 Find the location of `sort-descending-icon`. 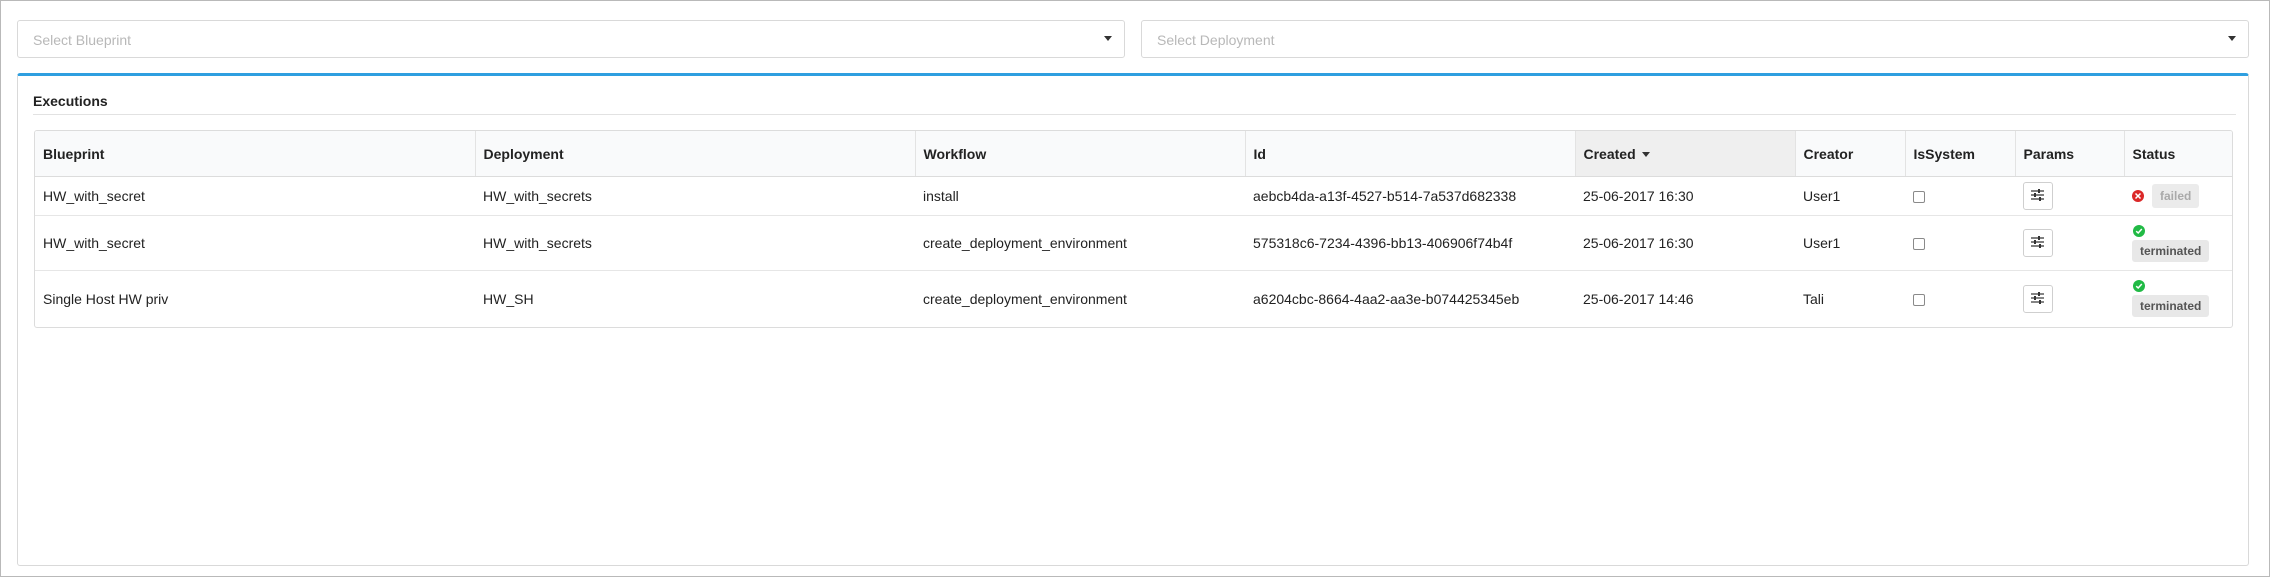

sort-descending-icon is located at coordinates (1645, 155).